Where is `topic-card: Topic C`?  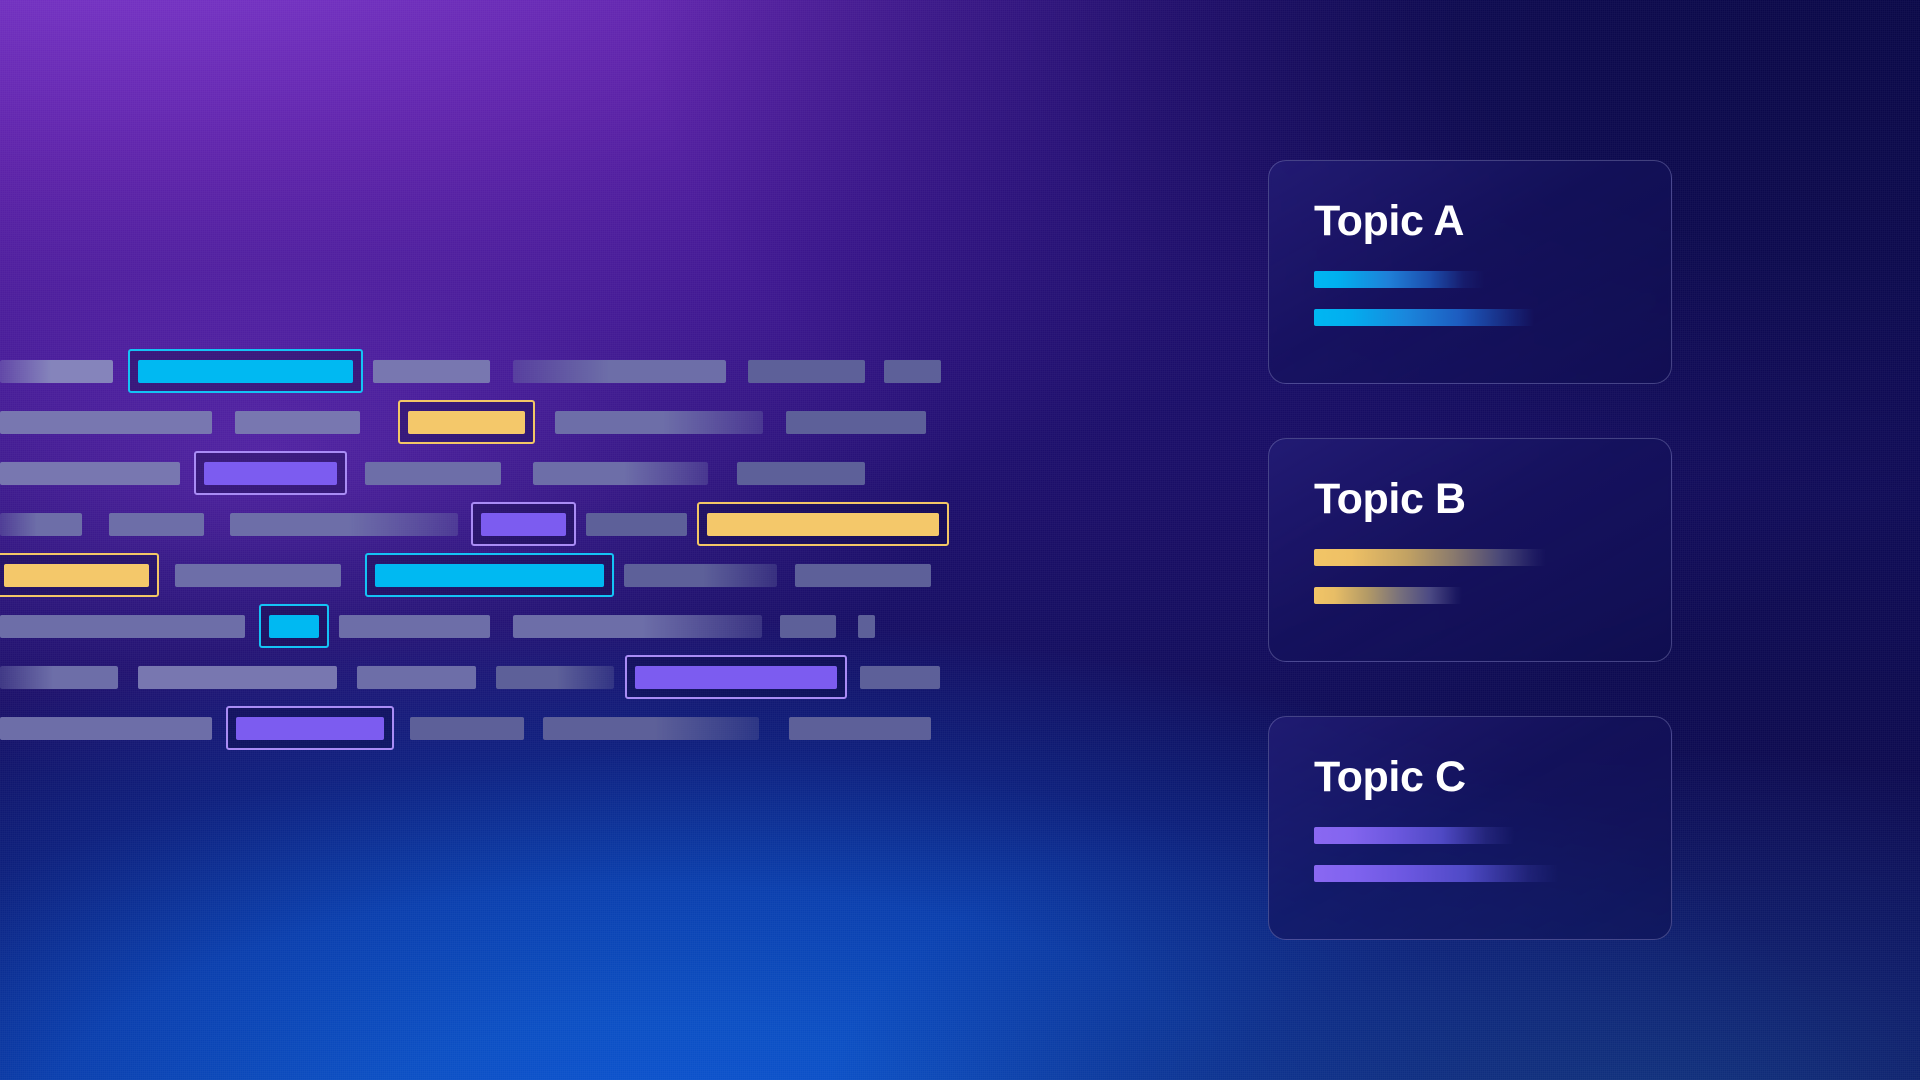
topic-card: Topic C is located at coordinates (1470, 828).